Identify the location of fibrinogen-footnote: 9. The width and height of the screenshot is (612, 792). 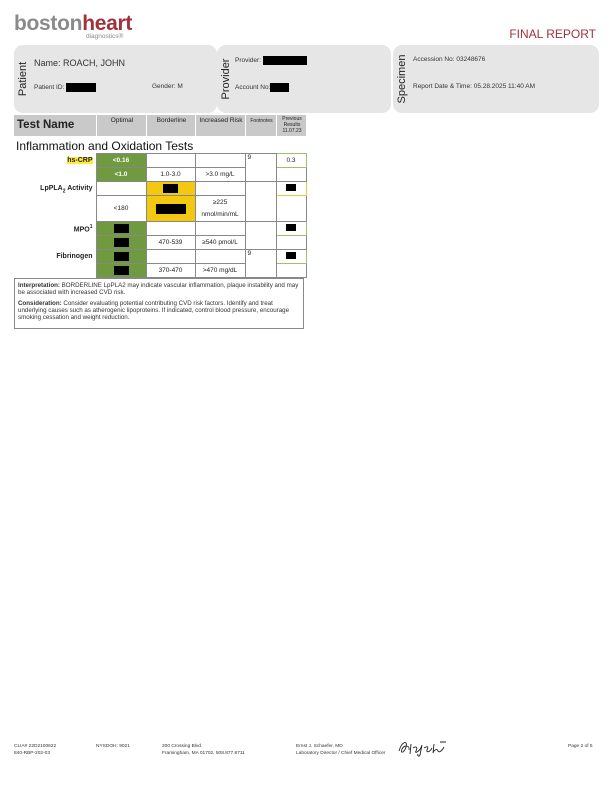
(260, 263).